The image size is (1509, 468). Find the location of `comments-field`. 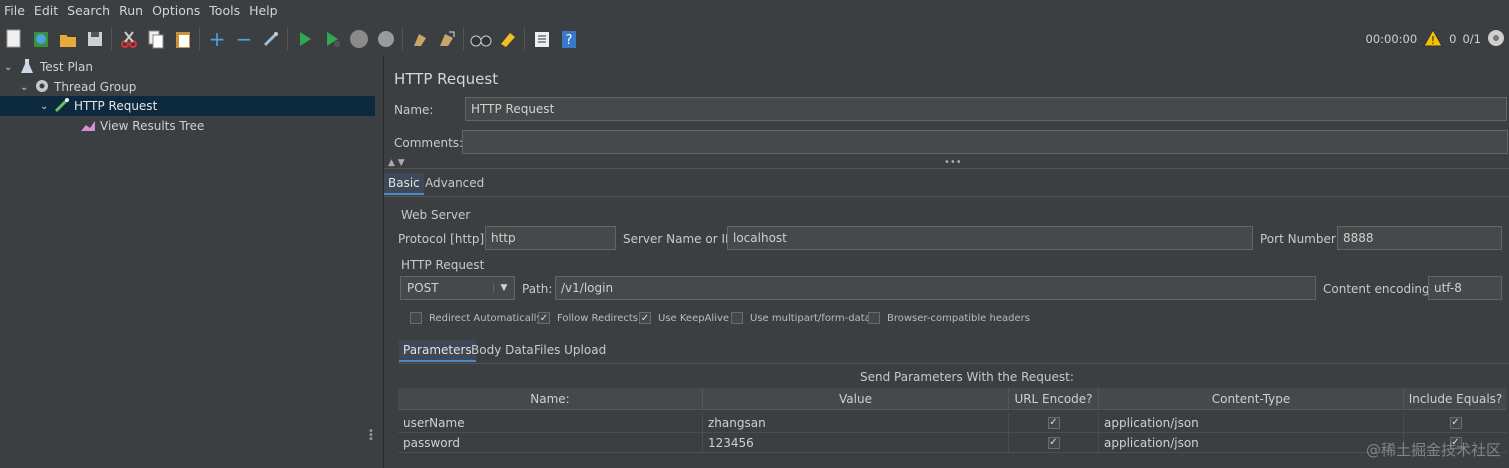

comments-field is located at coordinates (985, 142).